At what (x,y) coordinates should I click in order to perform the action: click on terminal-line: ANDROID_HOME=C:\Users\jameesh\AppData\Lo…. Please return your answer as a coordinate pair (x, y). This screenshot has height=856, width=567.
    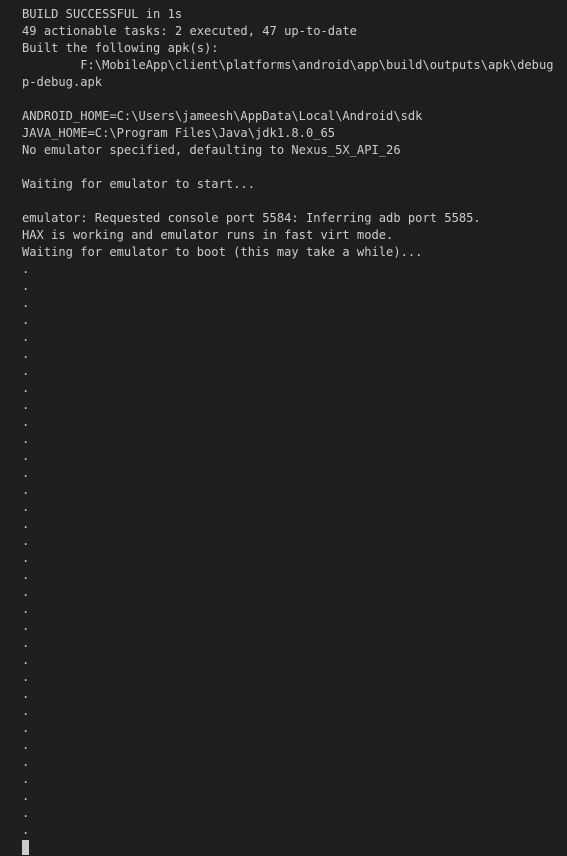
    Looking at the image, I should click on (222, 116).